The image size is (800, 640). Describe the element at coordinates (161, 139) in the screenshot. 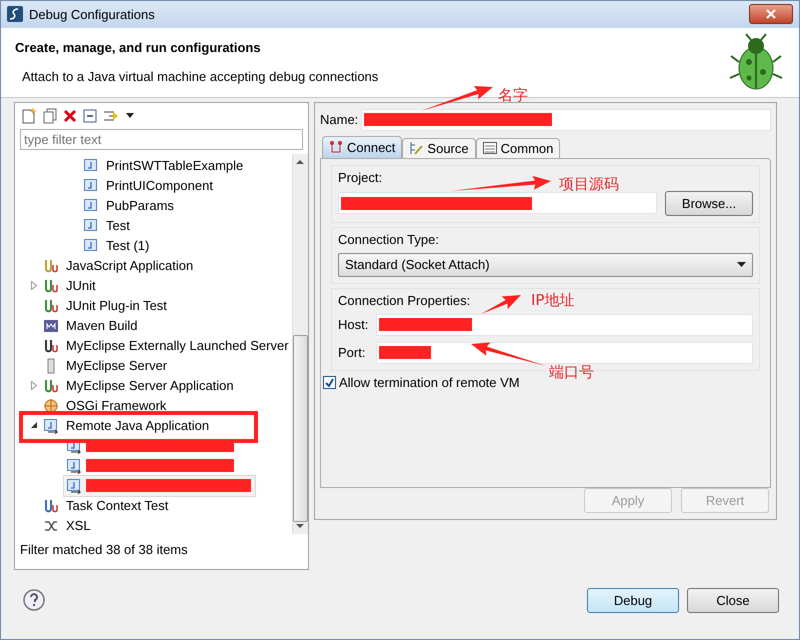

I see `filter-field: type filter text` at that location.